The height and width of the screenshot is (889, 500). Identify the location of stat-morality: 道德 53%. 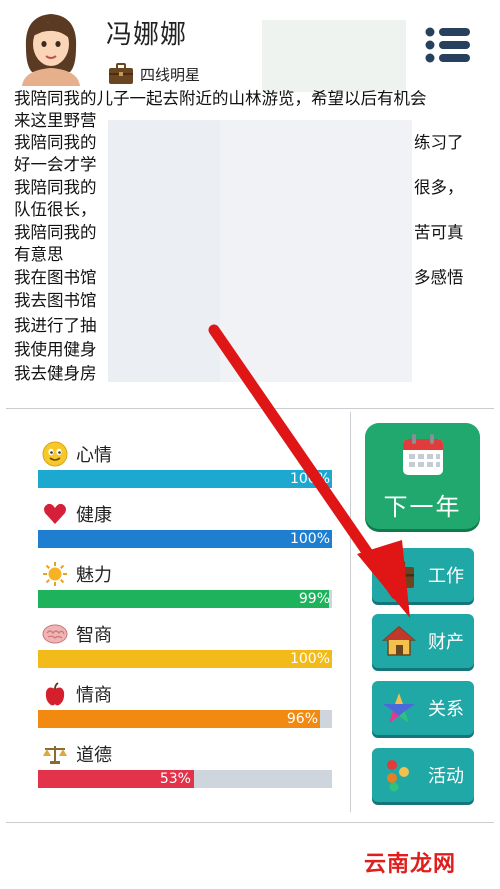
(185, 770).